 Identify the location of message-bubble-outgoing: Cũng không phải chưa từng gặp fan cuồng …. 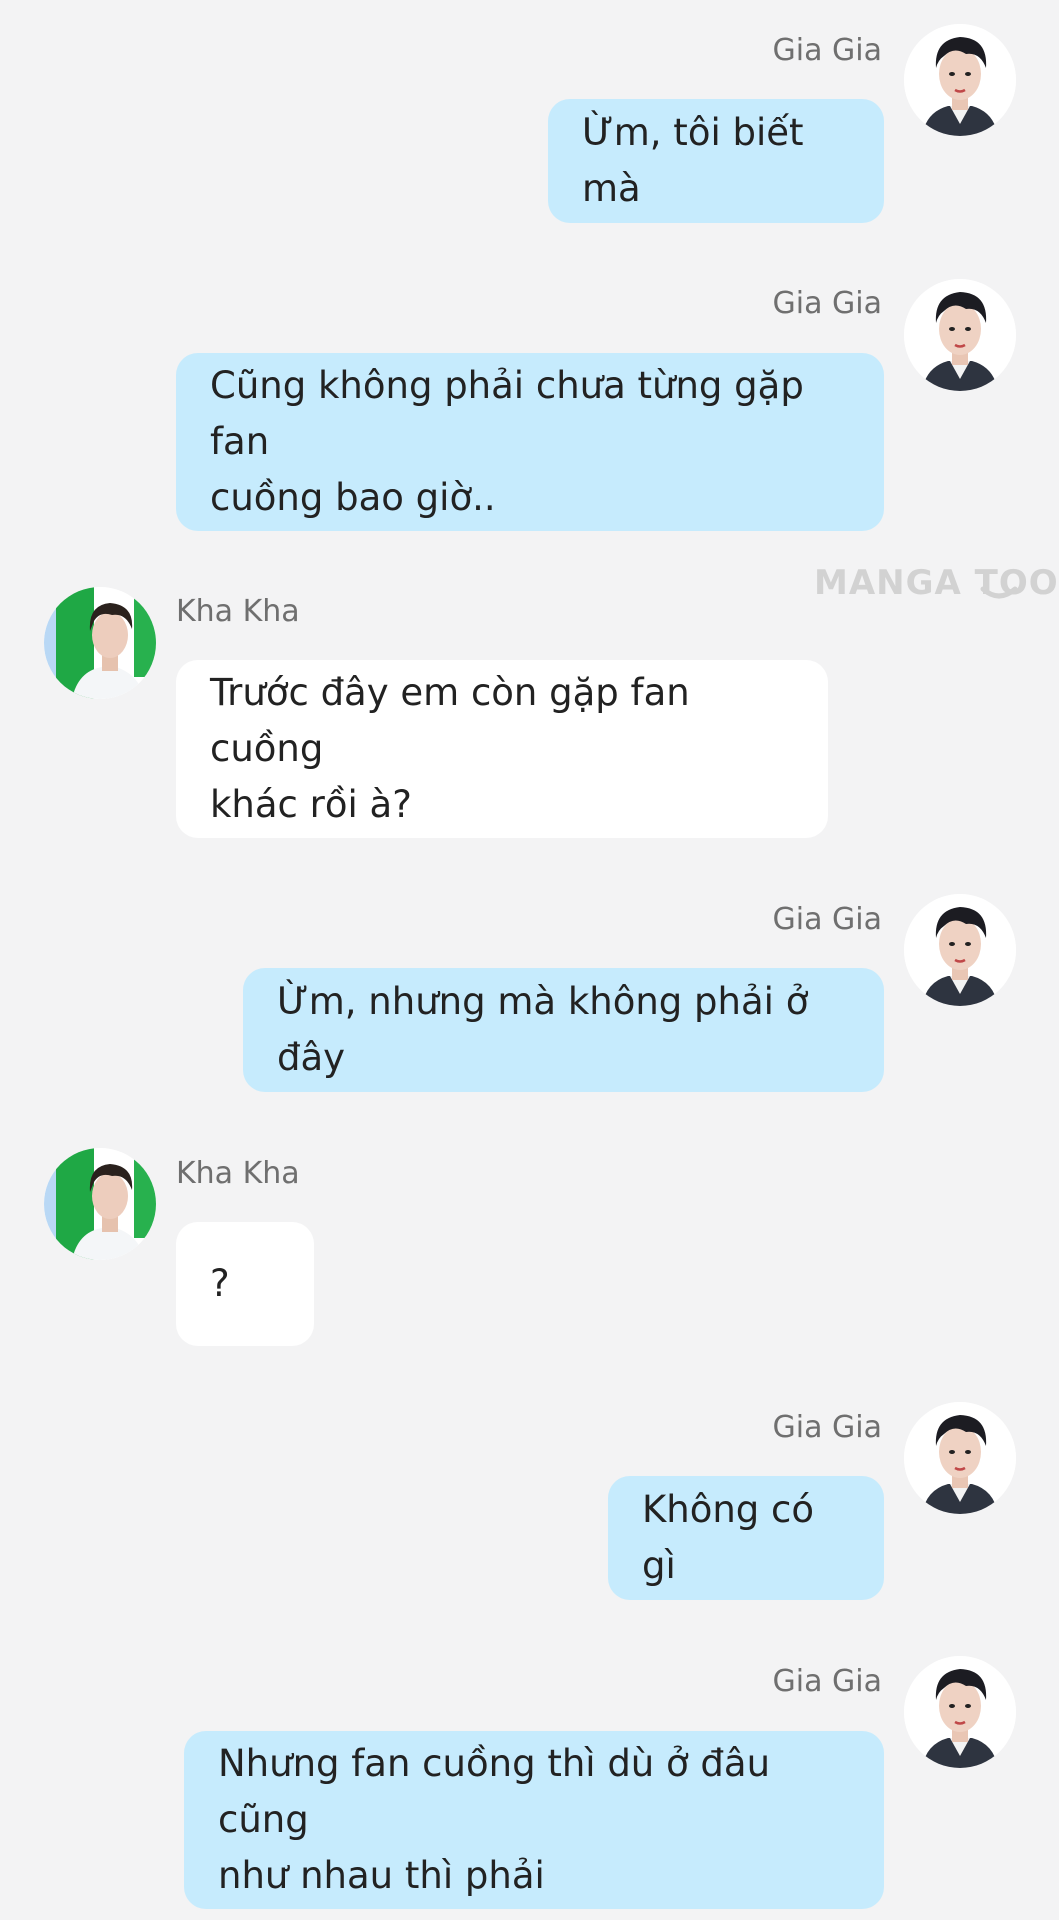
(530, 442).